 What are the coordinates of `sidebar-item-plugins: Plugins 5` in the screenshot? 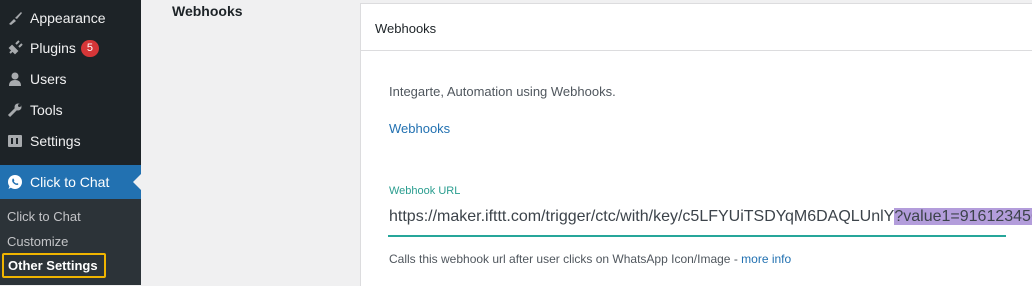 It's located at (70, 48).